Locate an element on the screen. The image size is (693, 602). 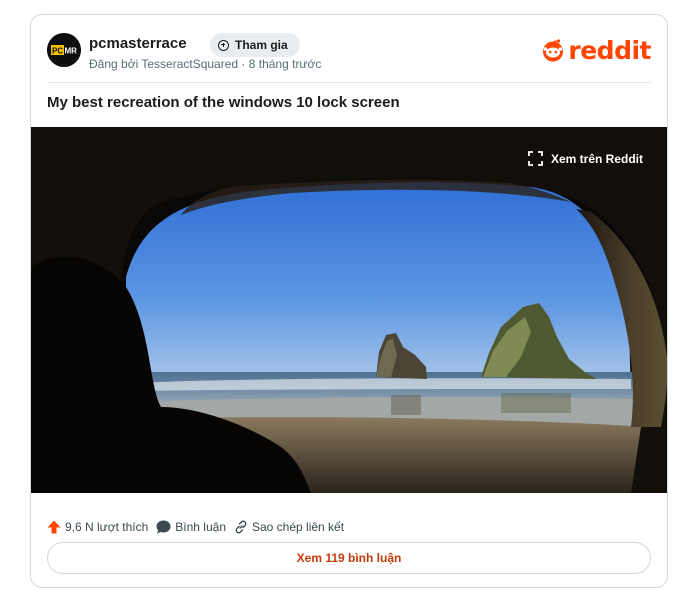
link-icon is located at coordinates (241, 527).